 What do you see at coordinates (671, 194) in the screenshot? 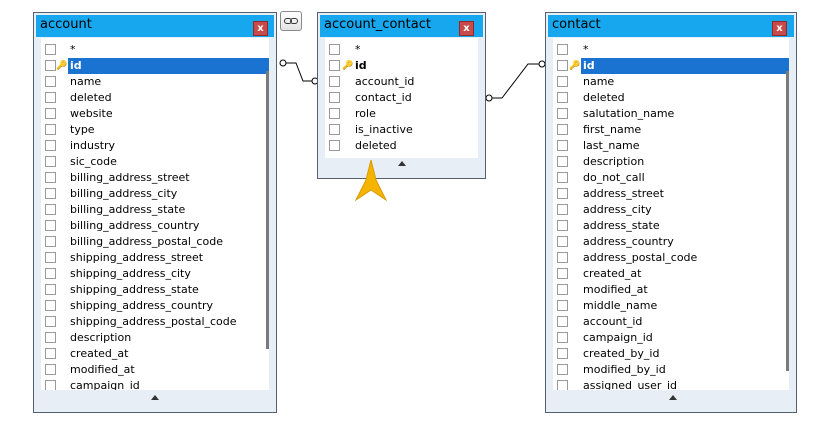
I see `column-row: address_street` at bounding box center [671, 194].